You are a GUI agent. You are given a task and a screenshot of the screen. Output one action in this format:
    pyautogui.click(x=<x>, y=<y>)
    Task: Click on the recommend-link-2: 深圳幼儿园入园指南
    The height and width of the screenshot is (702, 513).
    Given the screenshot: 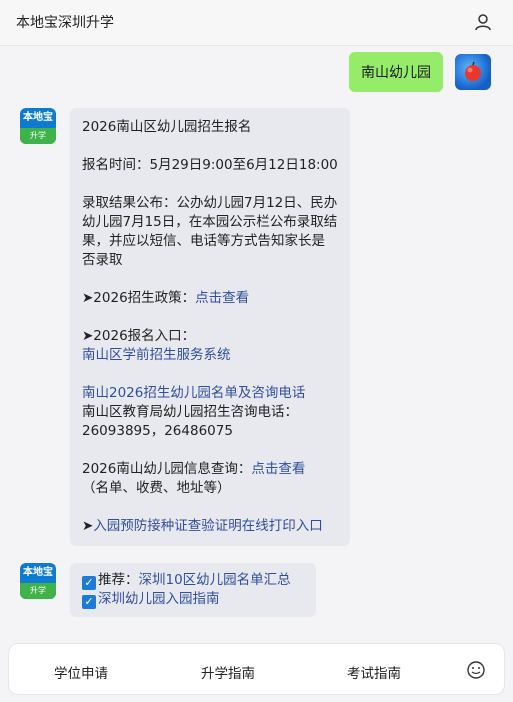 What is the action you would take?
    pyautogui.click(x=159, y=599)
    